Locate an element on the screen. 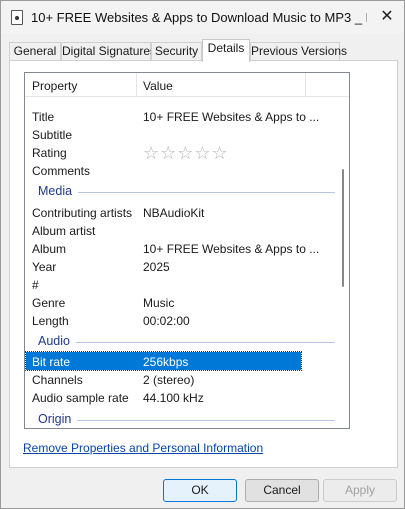 This screenshot has width=405, height=509. group-audio: Audio is located at coordinates (181, 341).